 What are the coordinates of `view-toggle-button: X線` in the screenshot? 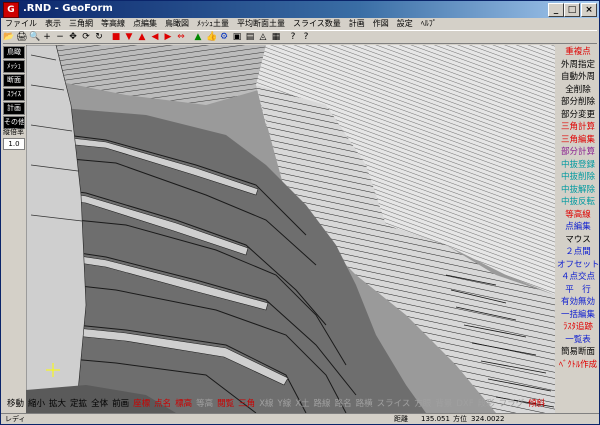 It's located at (266, 404).